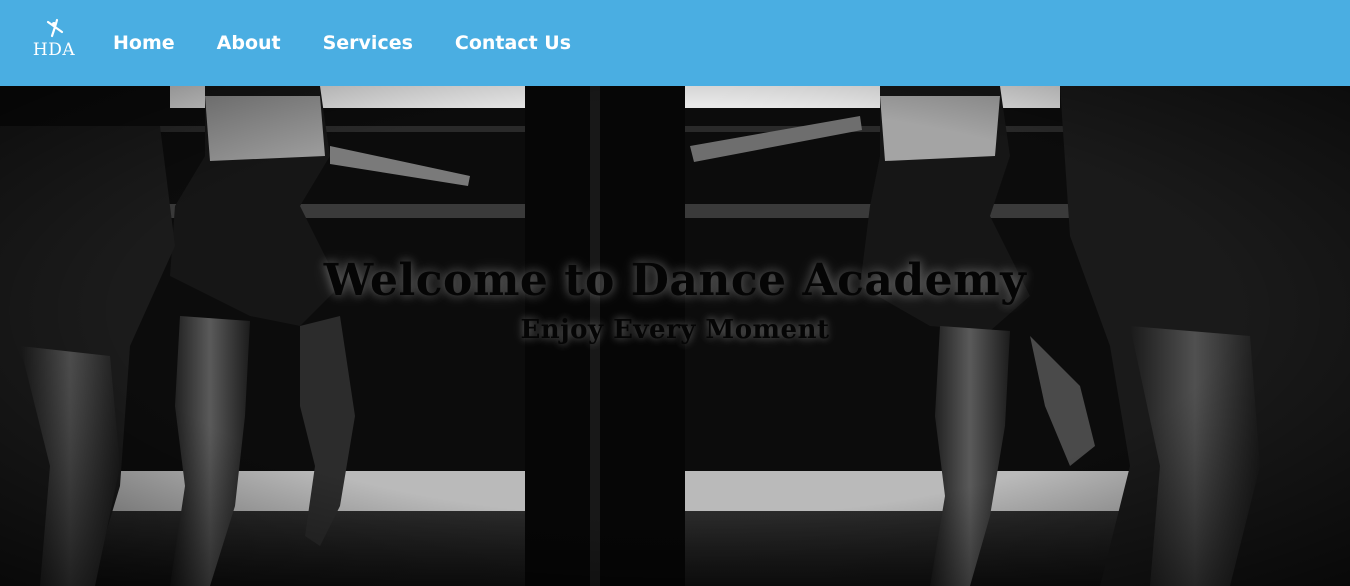 The image size is (1350, 586). I want to click on main-nav: Home About Services Contact Us, so click(363, 43).